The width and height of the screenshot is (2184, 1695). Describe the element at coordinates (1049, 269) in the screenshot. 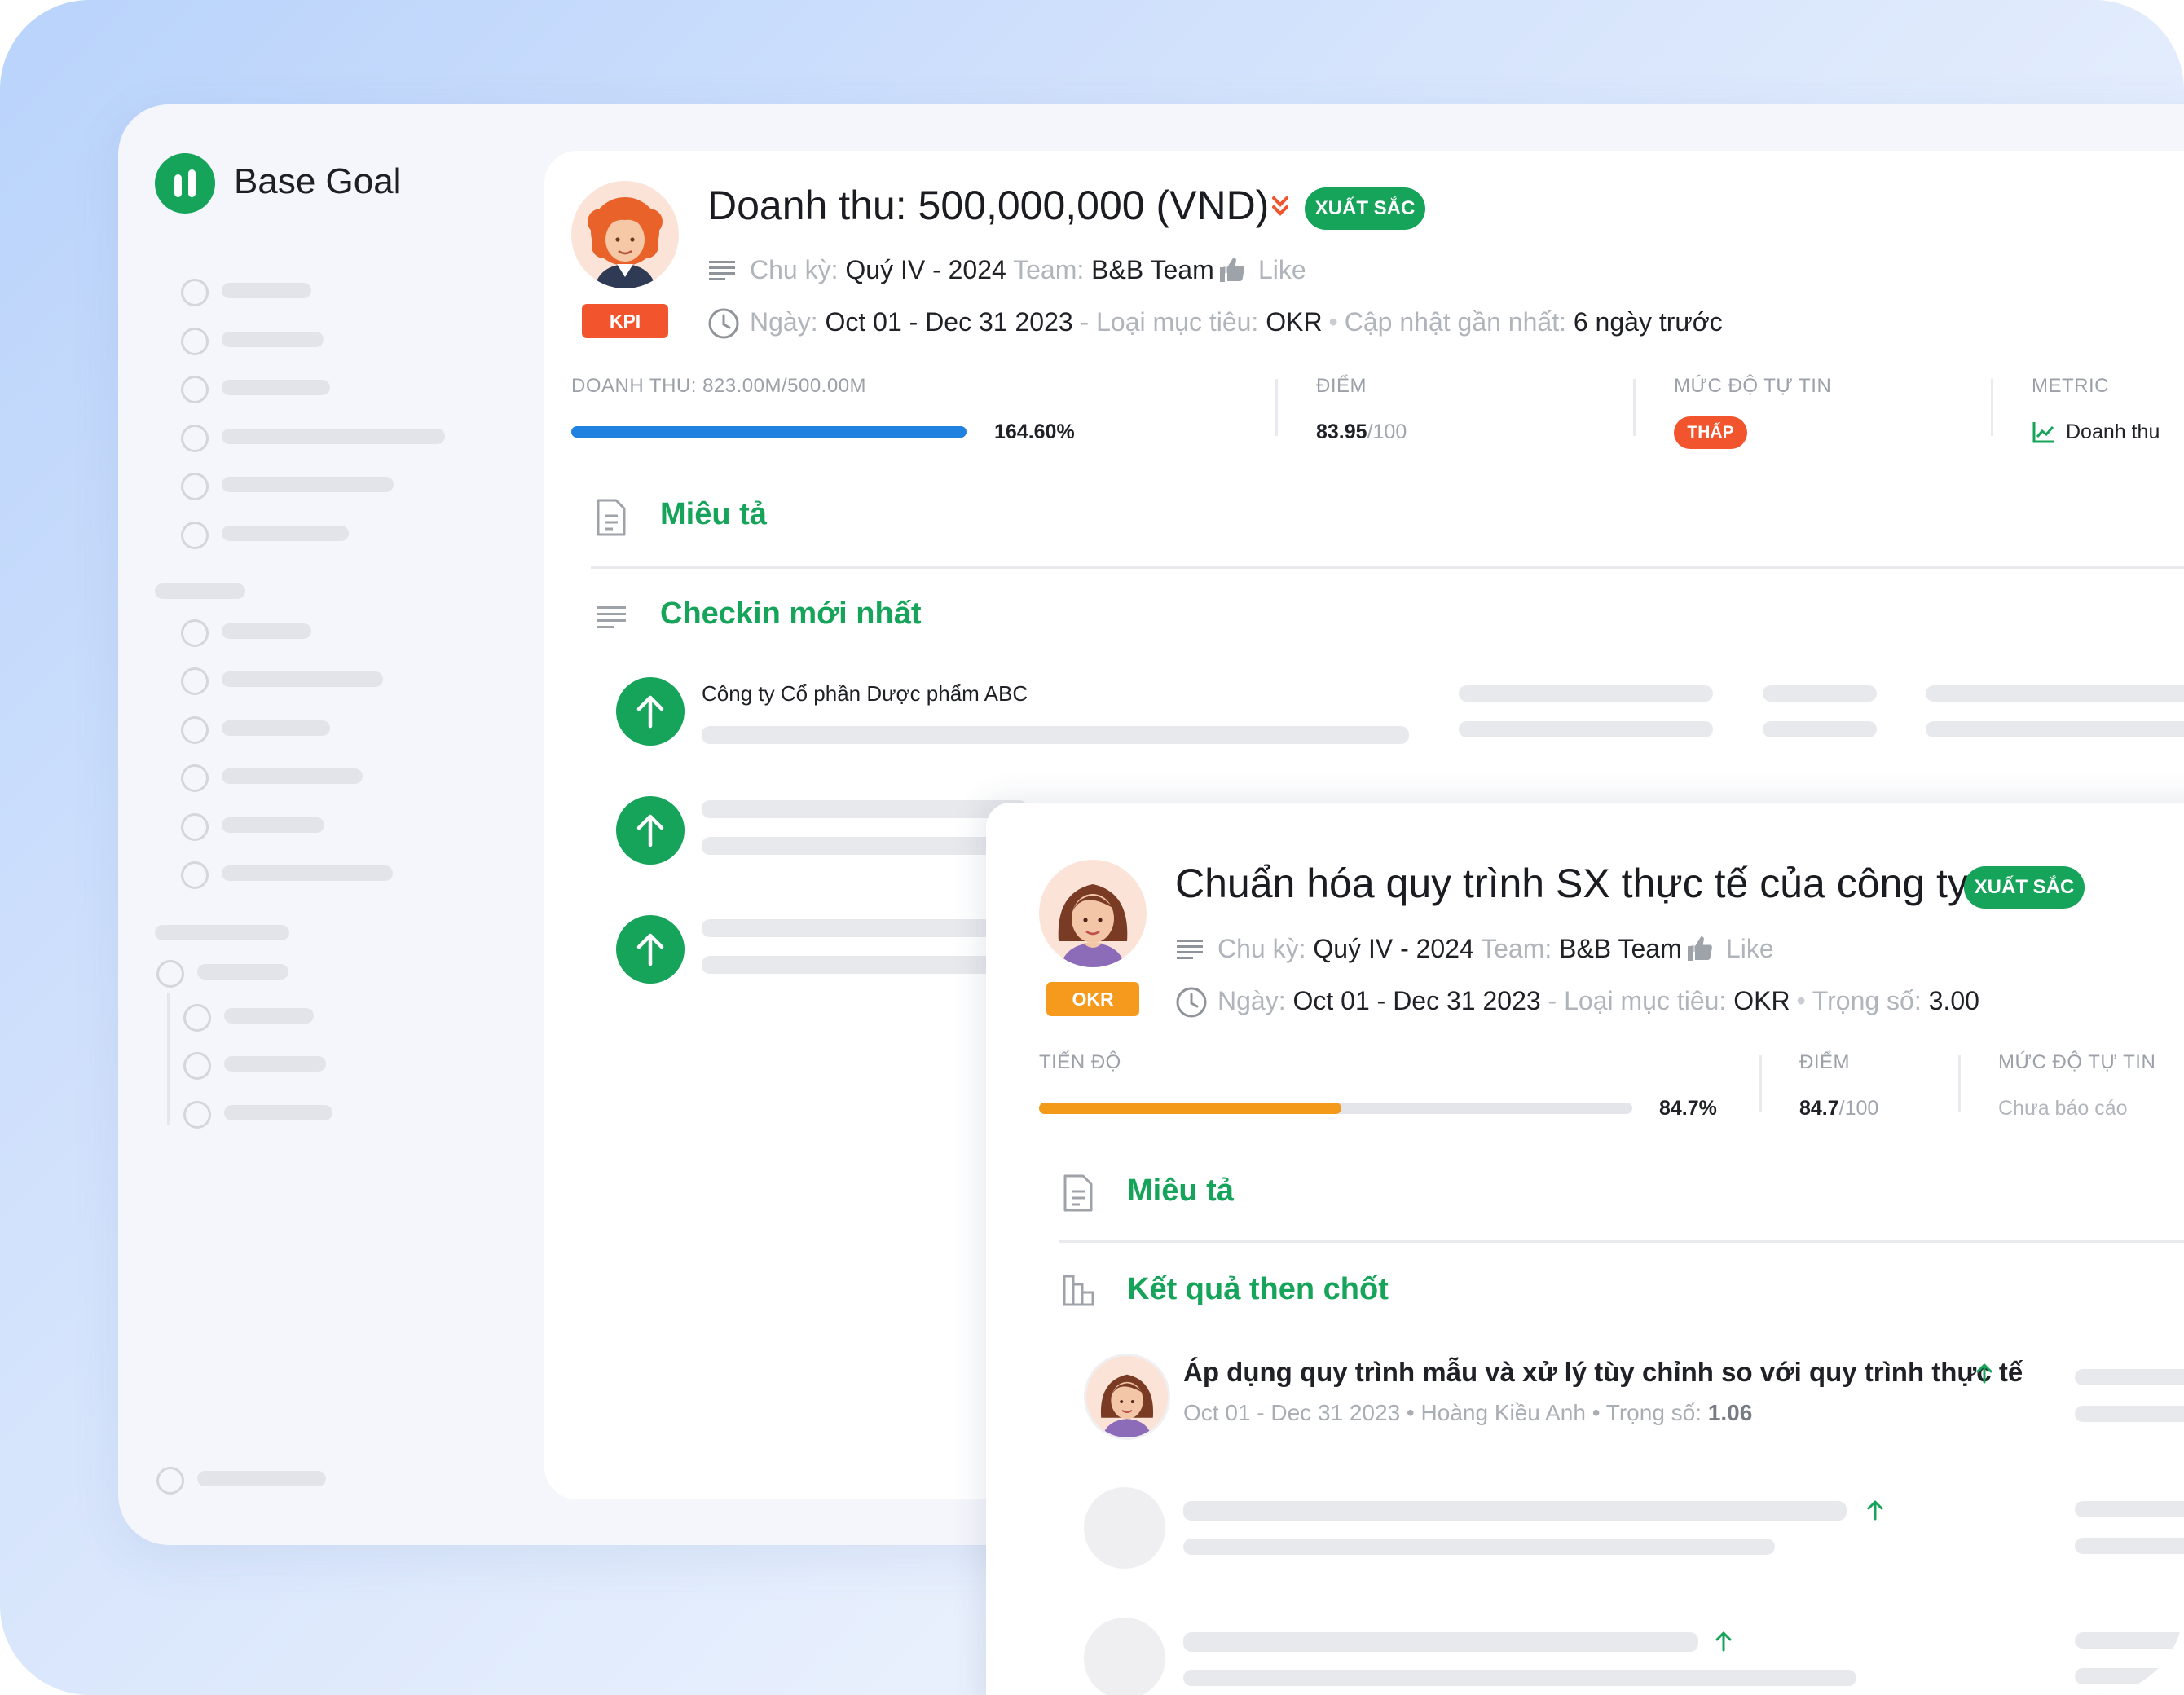

I see `team-label: Team:` at that location.